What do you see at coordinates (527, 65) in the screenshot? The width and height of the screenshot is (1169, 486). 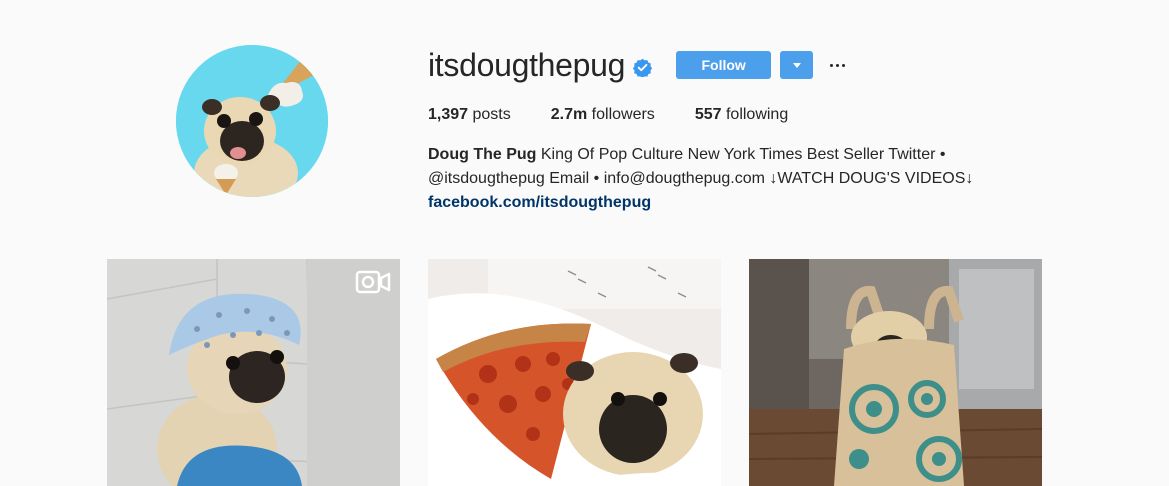 I see `username: itsdougthepug` at bounding box center [527, 65].